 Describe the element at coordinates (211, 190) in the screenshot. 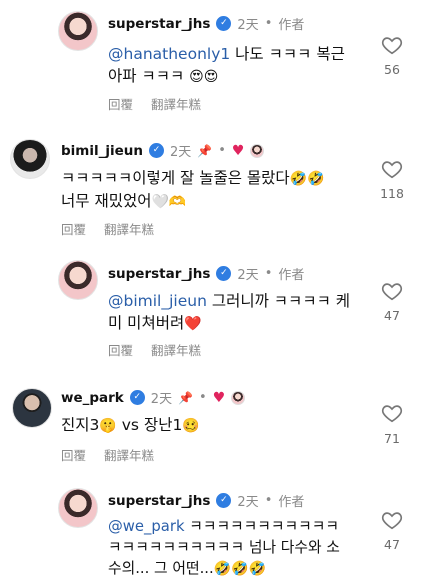

I see `comment-text: ㅋㅋㅋㅋㅋ이렇게 잘 놀줄은 몰랐다🤣🤣 너무 재밌었어🤍🫶` at that location.